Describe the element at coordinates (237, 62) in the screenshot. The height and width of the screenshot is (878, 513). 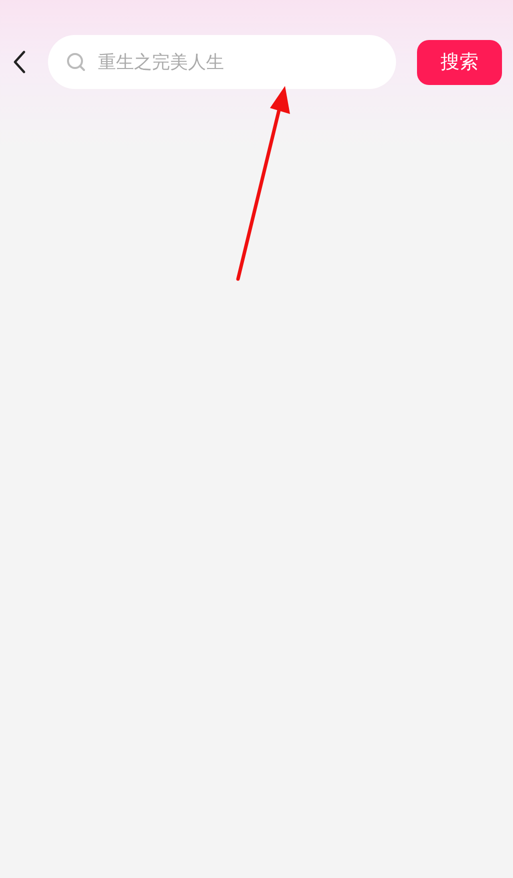
I see `search-field: 重生之完美人生` at that location.